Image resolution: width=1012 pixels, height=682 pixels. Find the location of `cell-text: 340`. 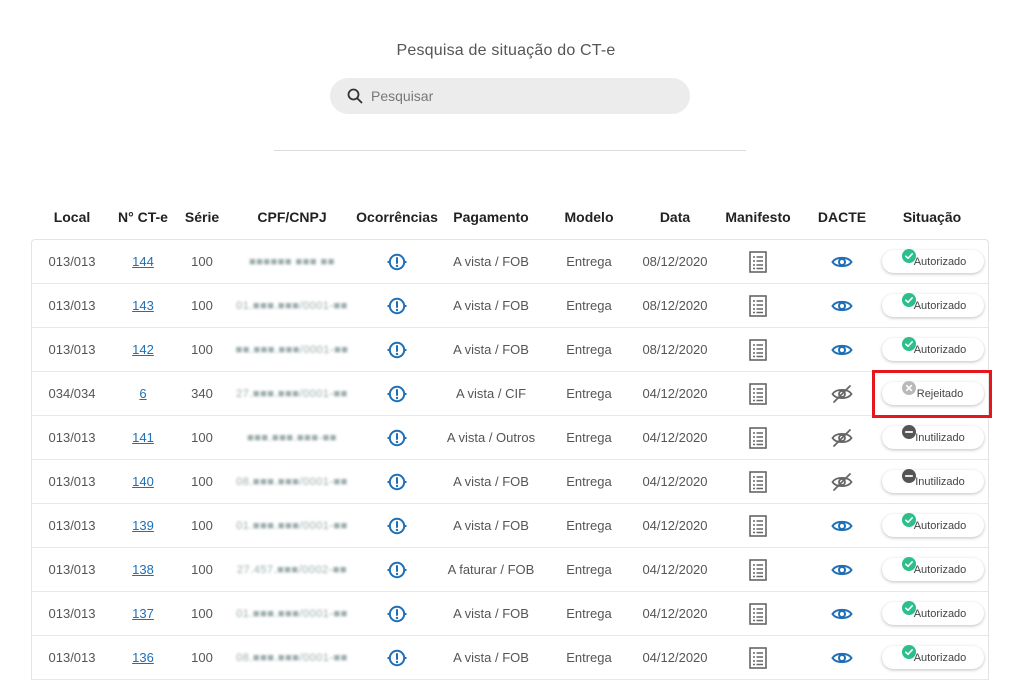

cell-text: 340 is located at coordinates (202, 393).